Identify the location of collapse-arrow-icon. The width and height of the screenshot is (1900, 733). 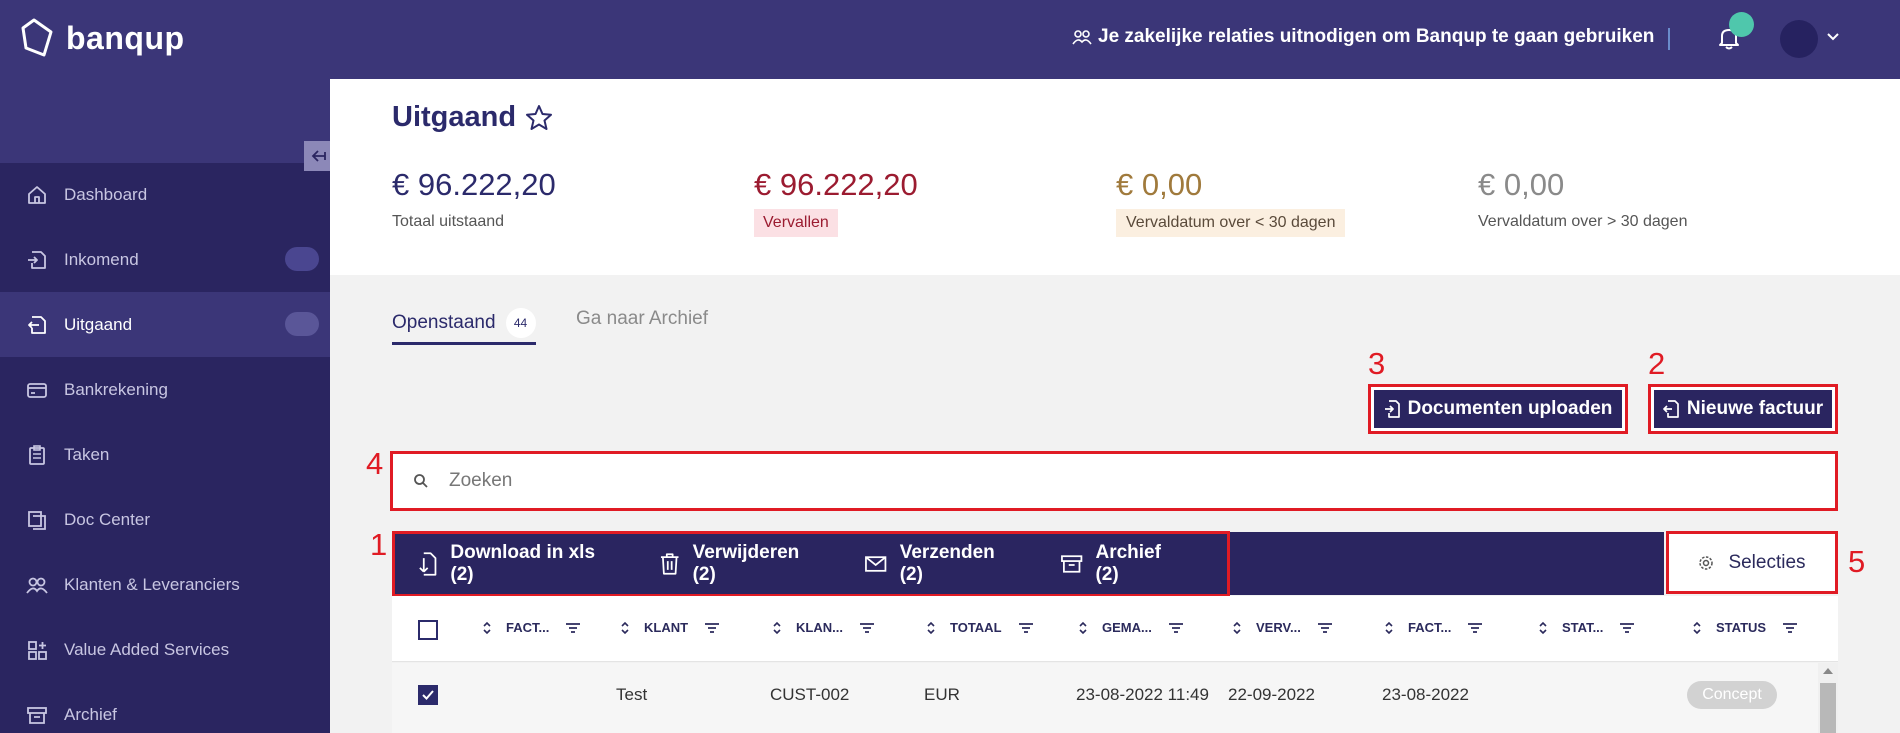
(318, 156).